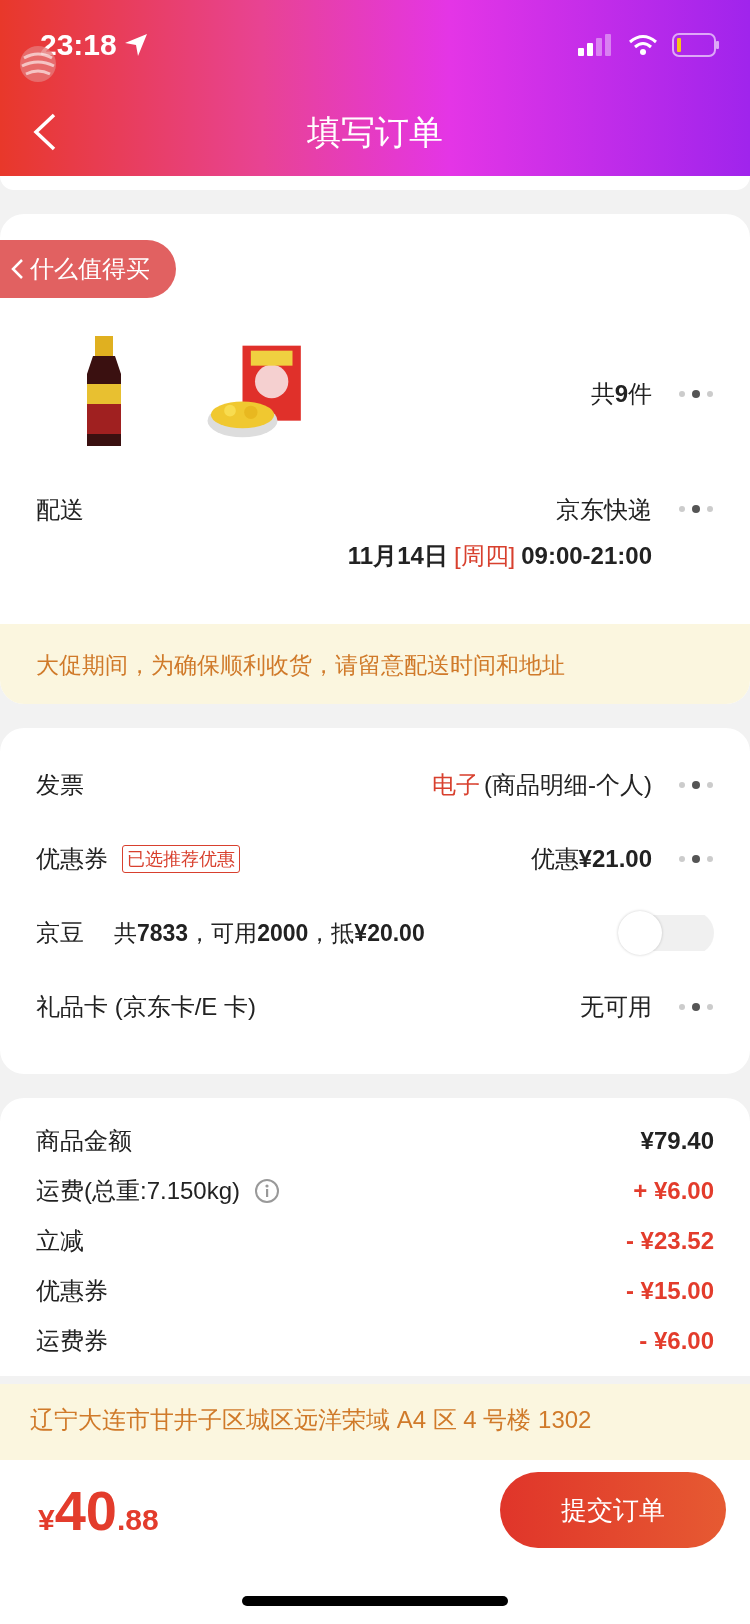 Image resolution: width=750 pixels, height=1624 pixels. Describe the element at coordinates (269, 933) in the screenshot. I see `bean-detail: 共7833，可用2000，抵¥20.00` at that location.